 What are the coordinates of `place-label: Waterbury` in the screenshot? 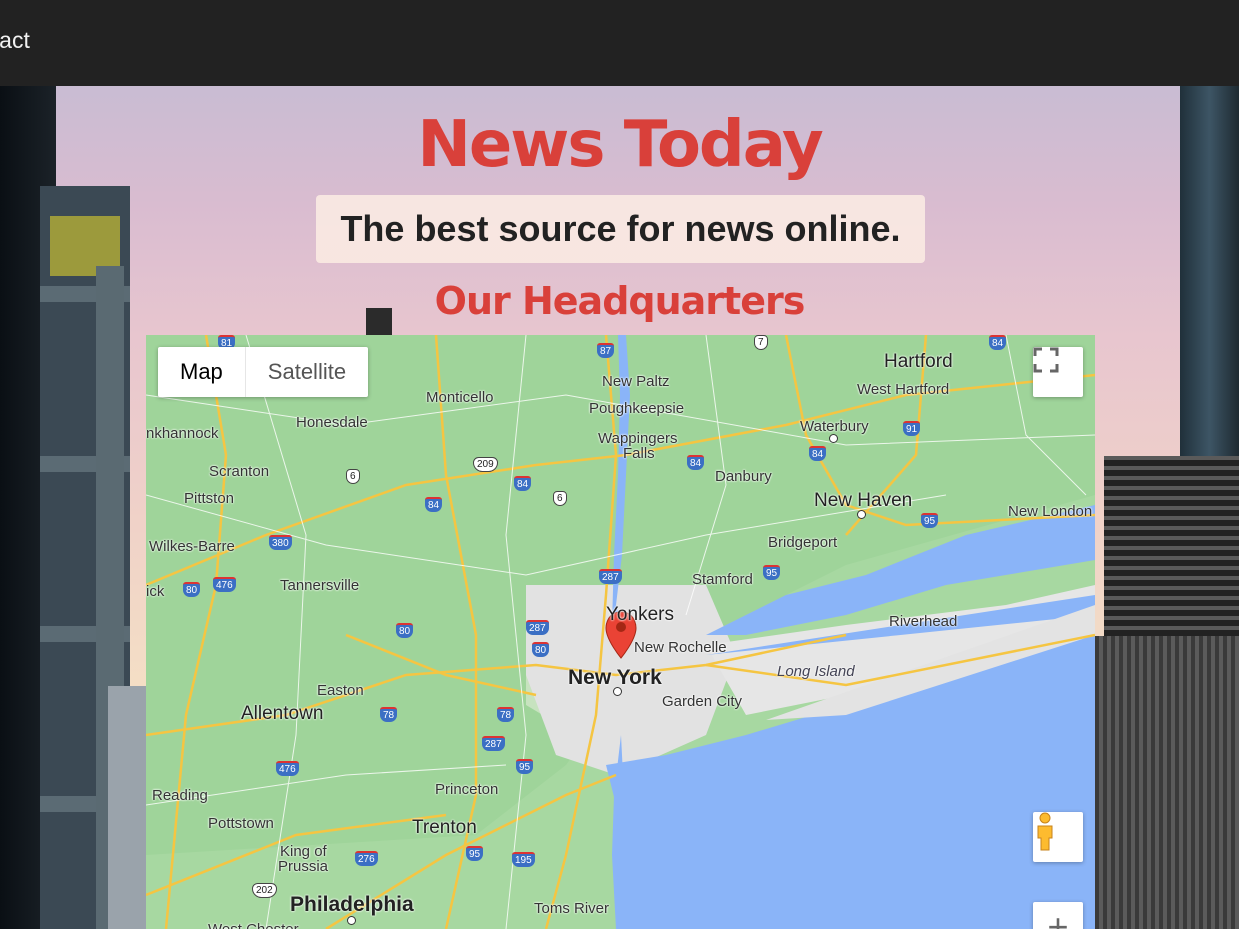 It's located at (834, 426).